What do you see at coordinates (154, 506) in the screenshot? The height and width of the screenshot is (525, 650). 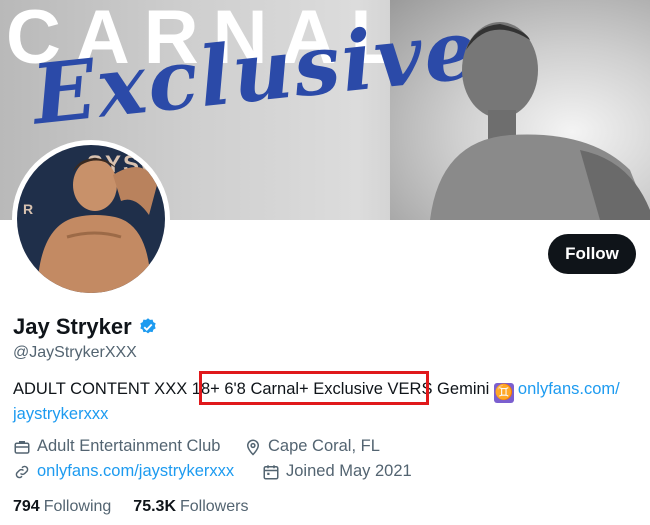 I see `followers-count: 75.3K` at bounding box center [154, 506].